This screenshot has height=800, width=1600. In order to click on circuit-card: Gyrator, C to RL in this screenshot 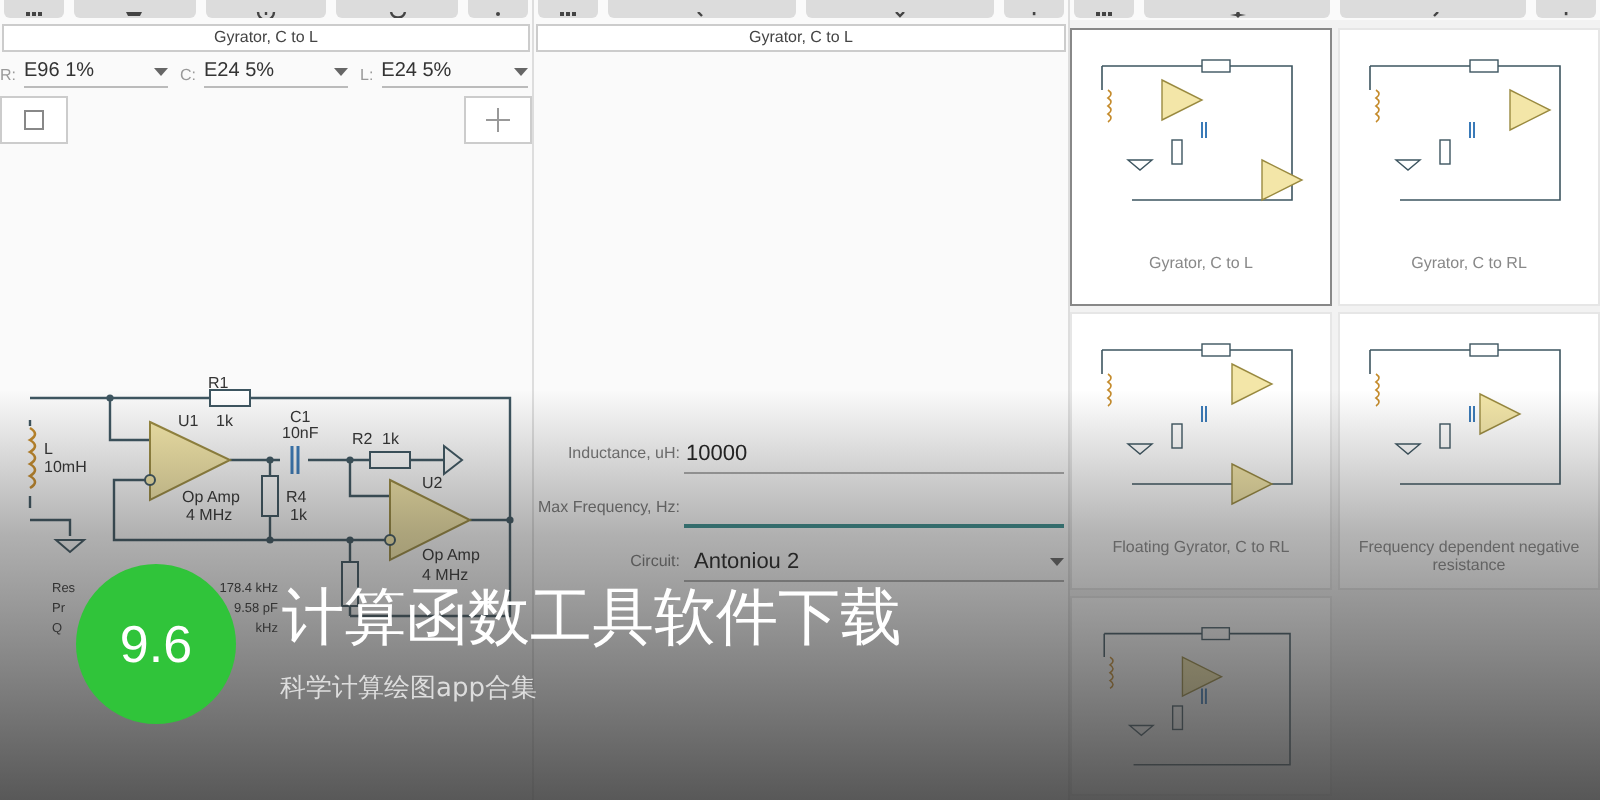, I will do `click(1469, 167)`.